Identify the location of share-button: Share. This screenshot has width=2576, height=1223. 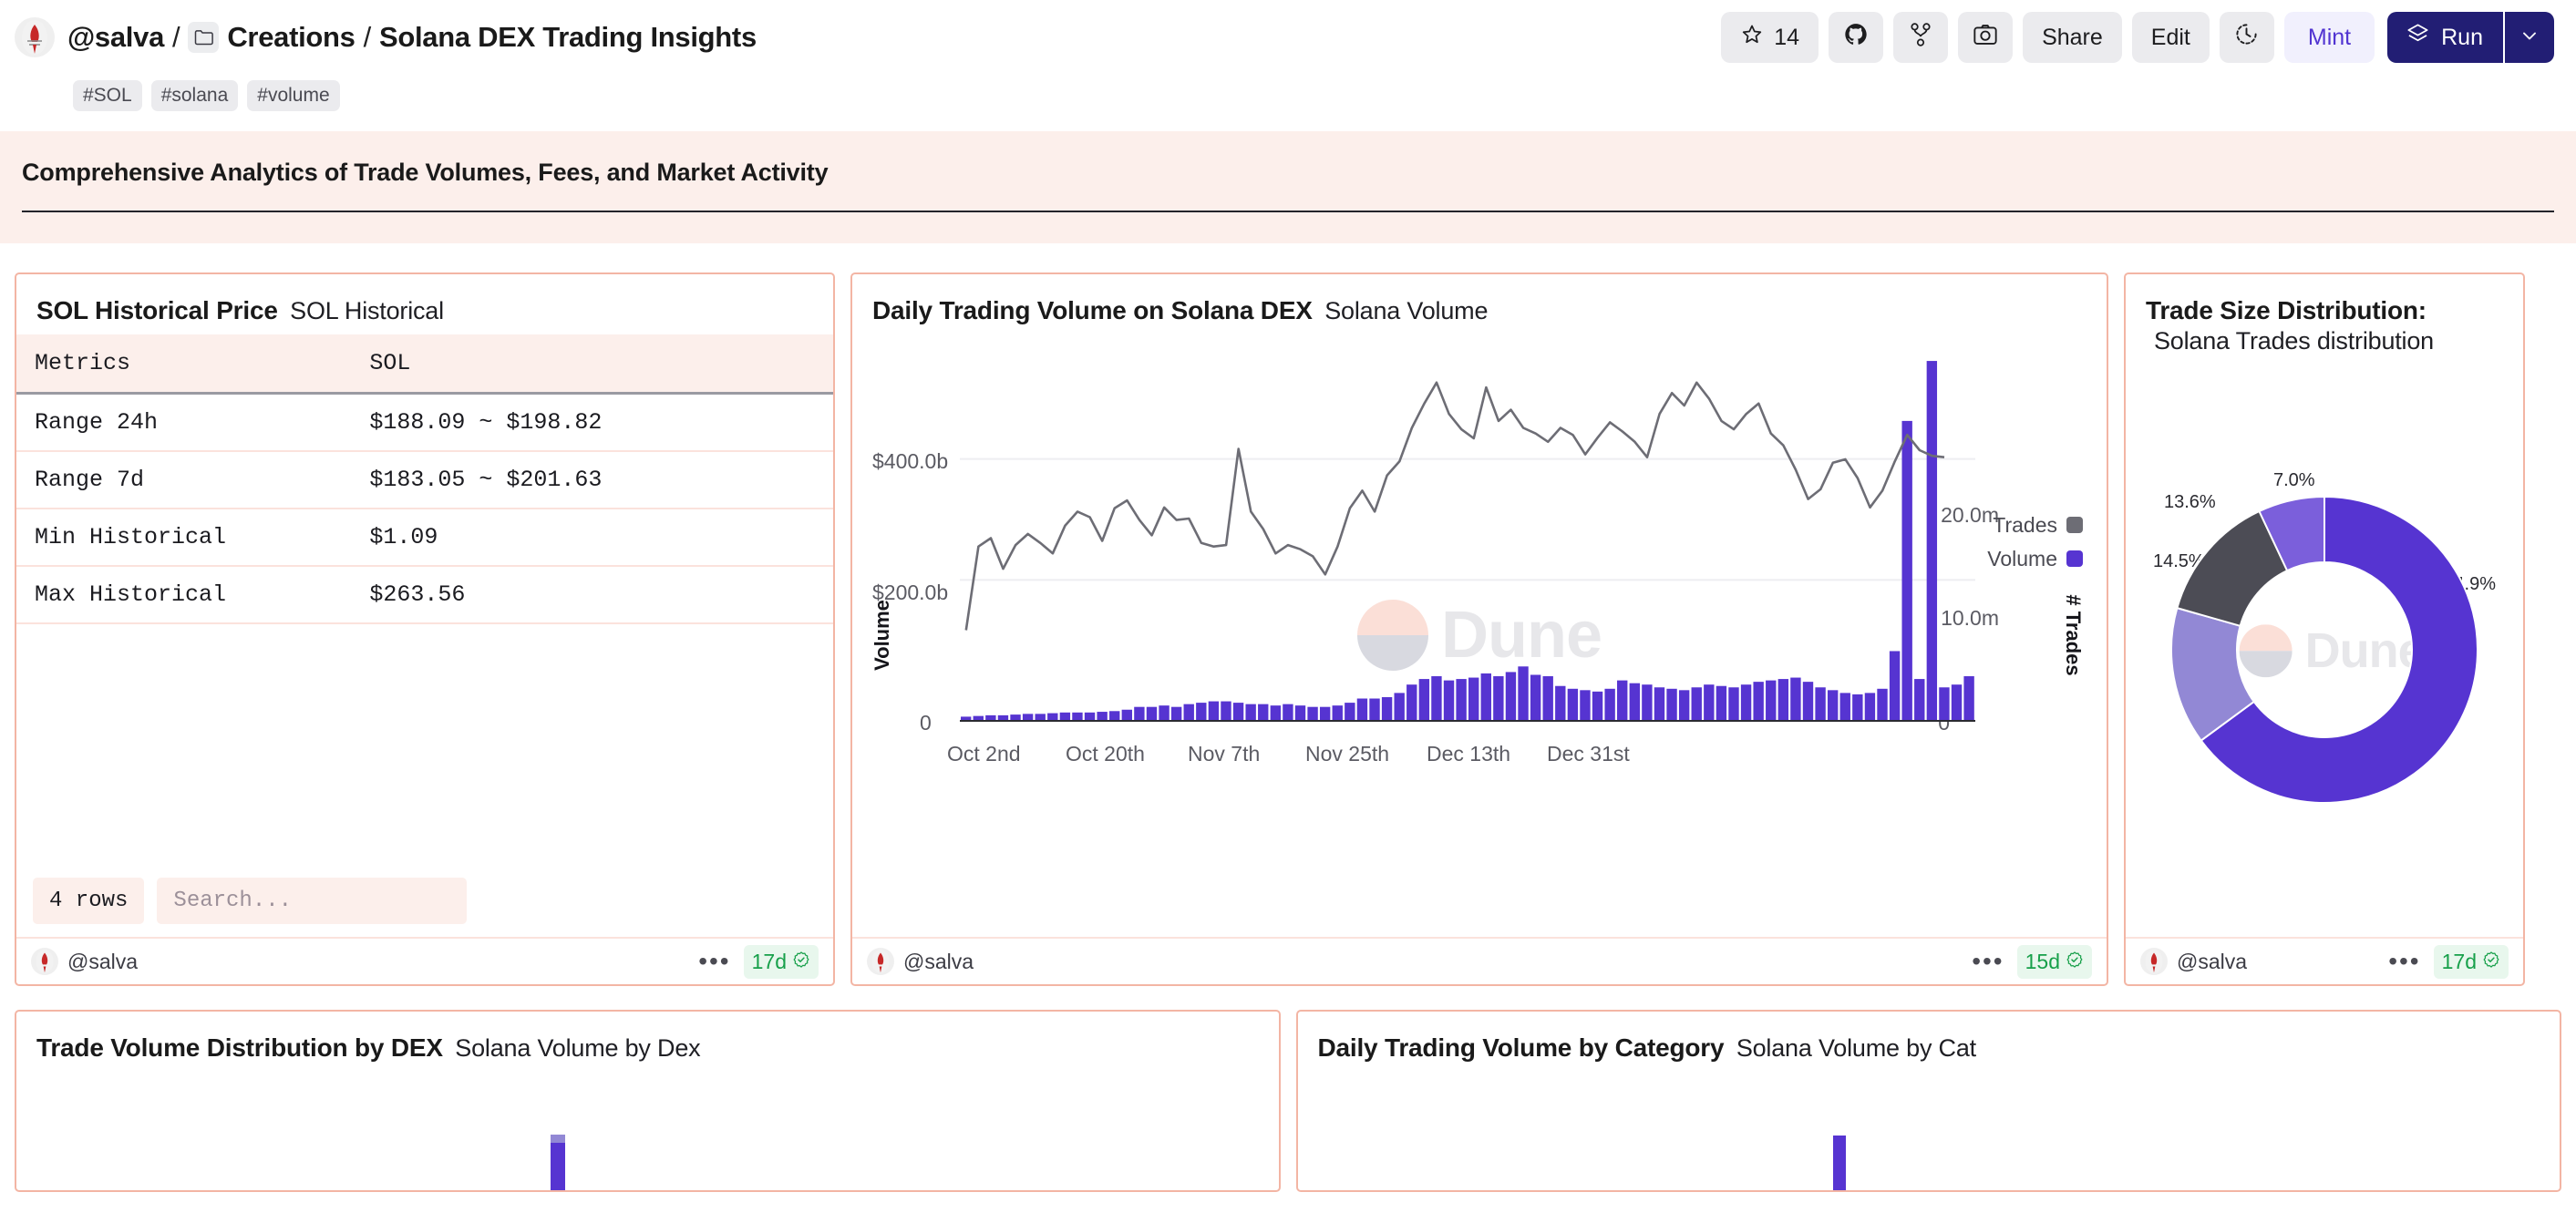
(2072, 37).